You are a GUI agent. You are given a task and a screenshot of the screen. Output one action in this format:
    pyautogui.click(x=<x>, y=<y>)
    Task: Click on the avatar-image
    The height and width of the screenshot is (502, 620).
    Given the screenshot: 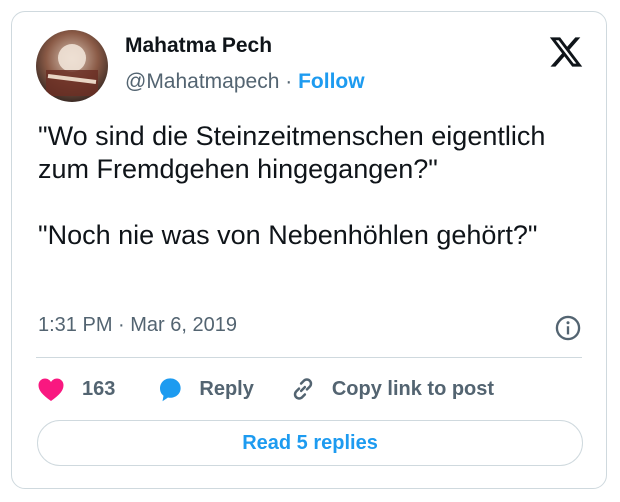 What is the action you would take?
    pyautogui.click(x=72, y=66)
    